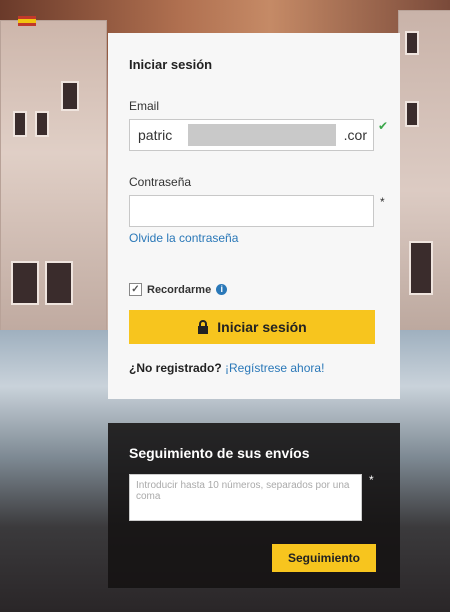 This screenshot has height=612, width=450. I want to click on lock-icon, so click(203, 327).